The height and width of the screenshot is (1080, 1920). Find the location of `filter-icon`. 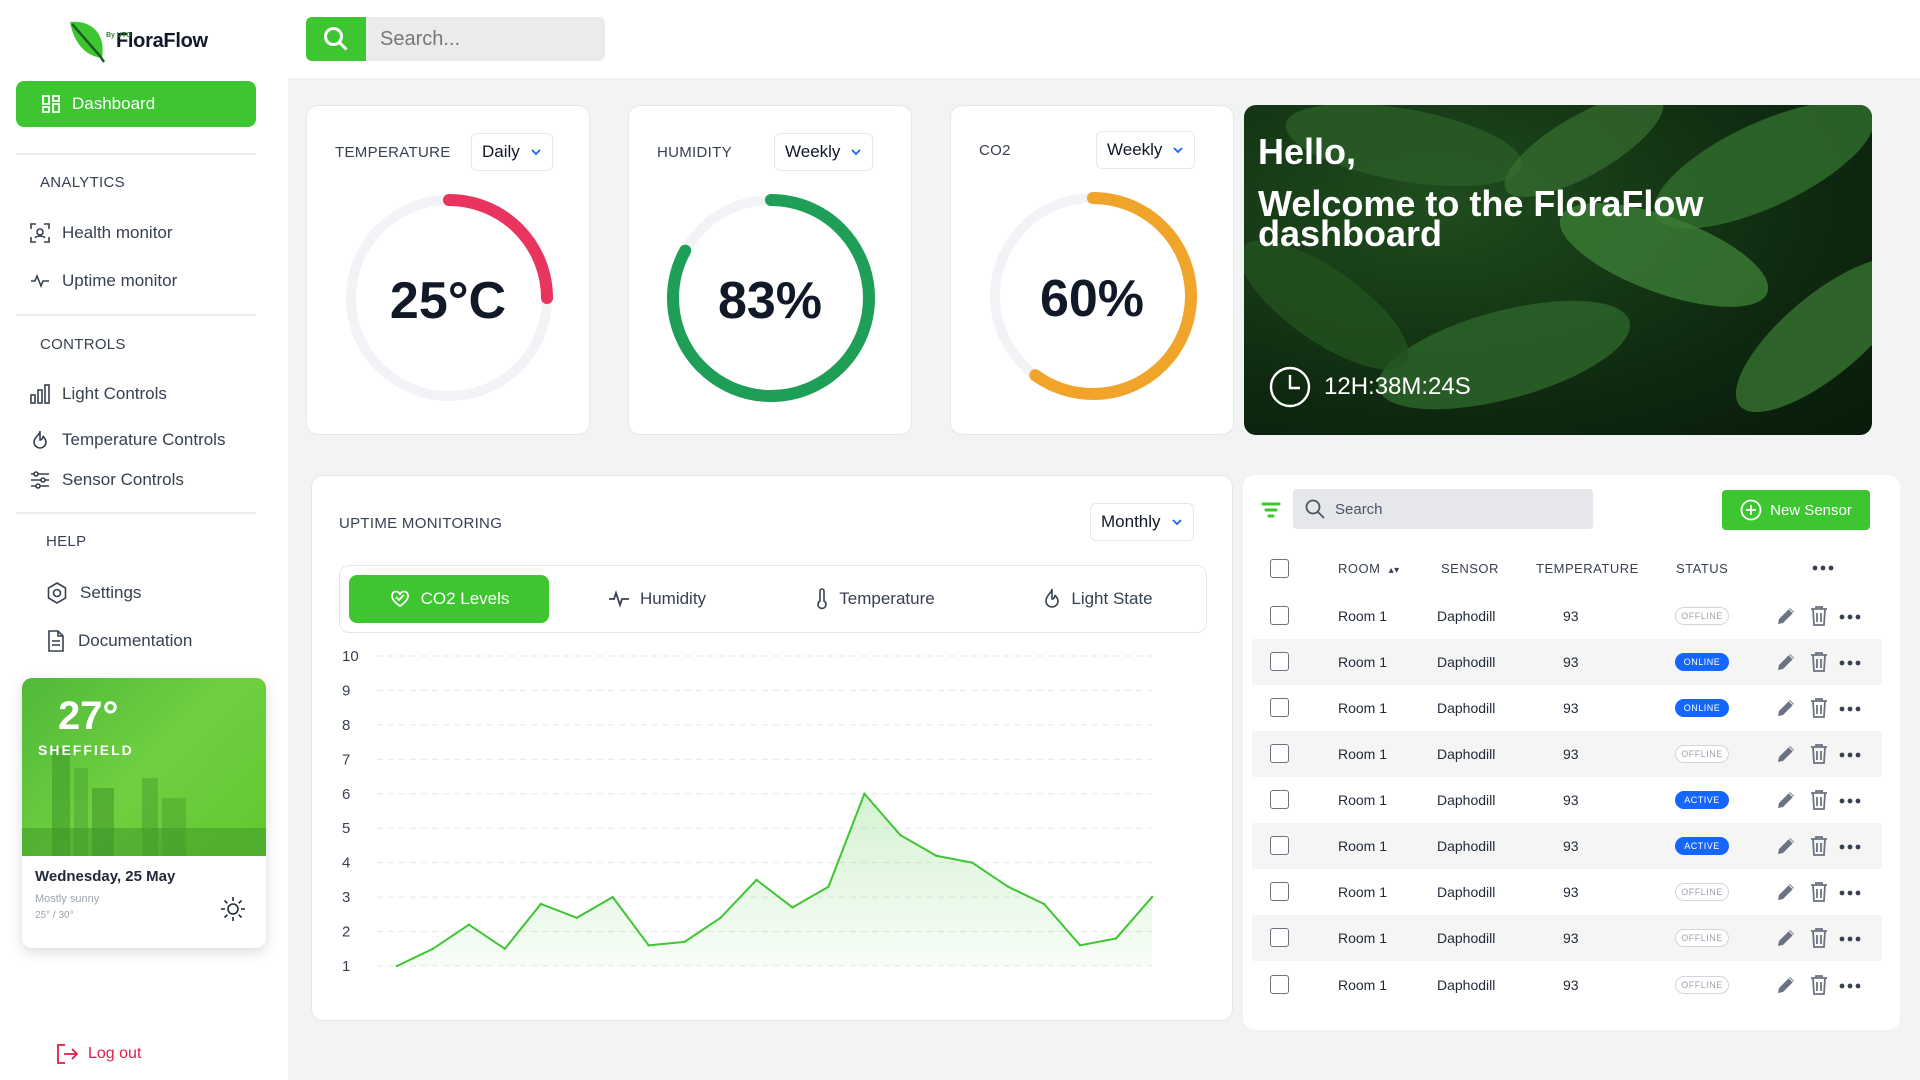

filter-icon is located at coordinates (1271, 510).